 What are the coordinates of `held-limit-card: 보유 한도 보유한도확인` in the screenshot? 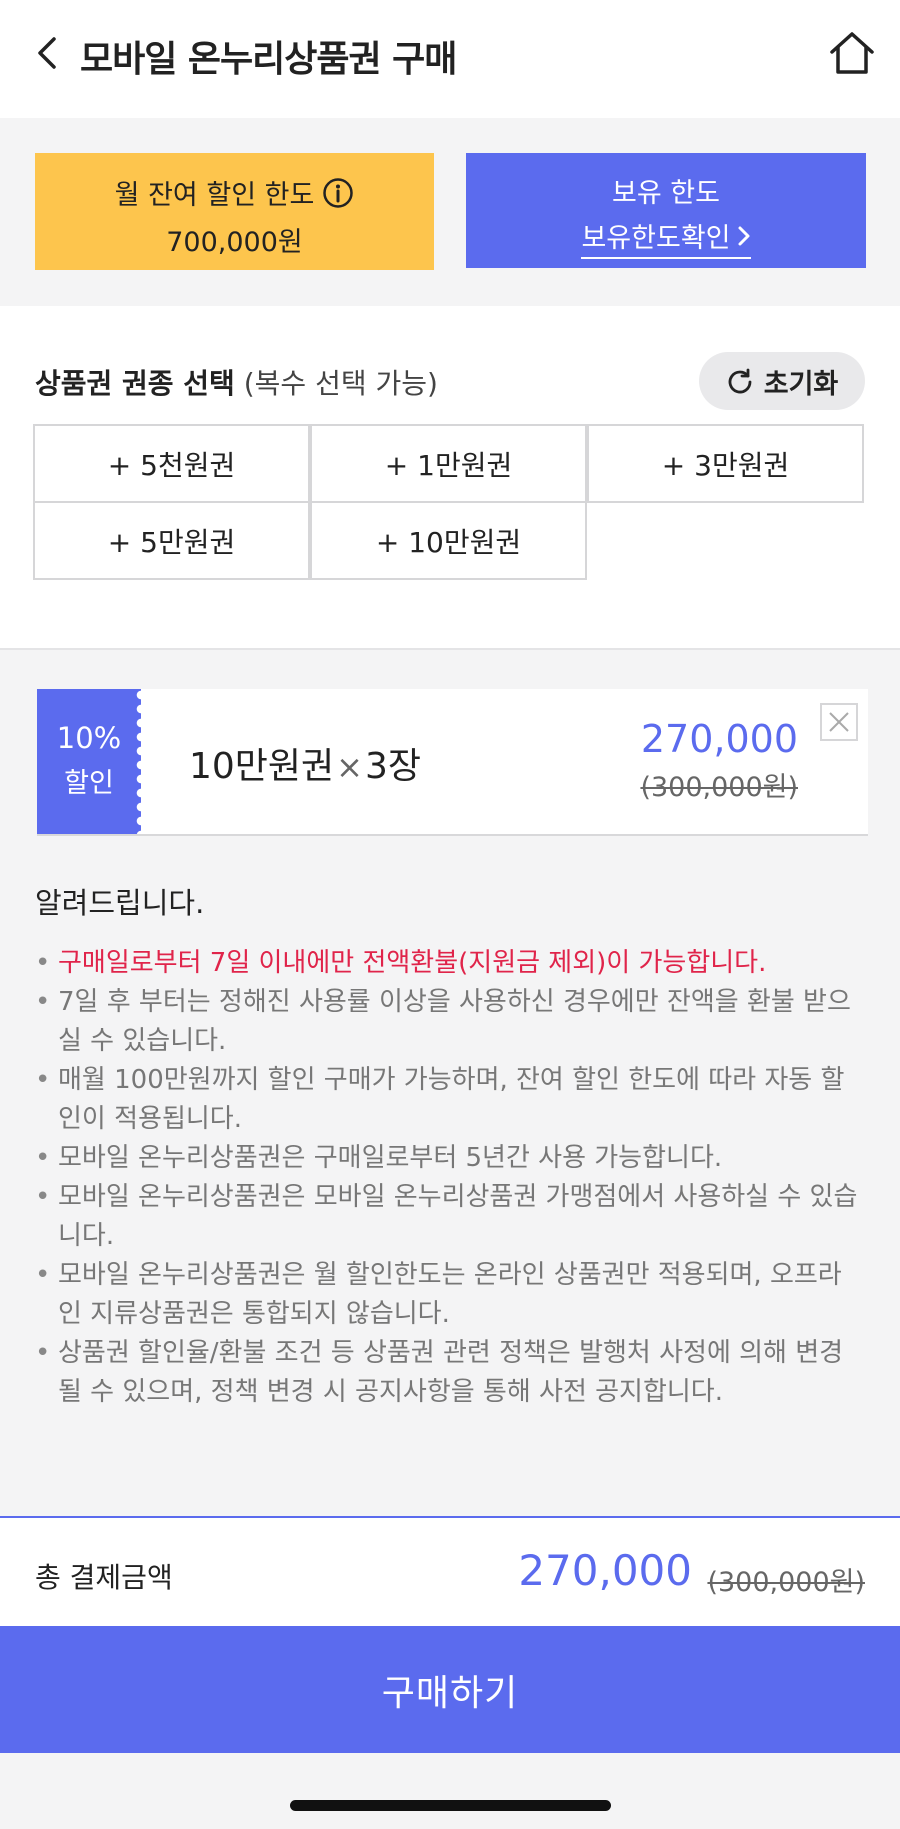 It's located at (666, 210).